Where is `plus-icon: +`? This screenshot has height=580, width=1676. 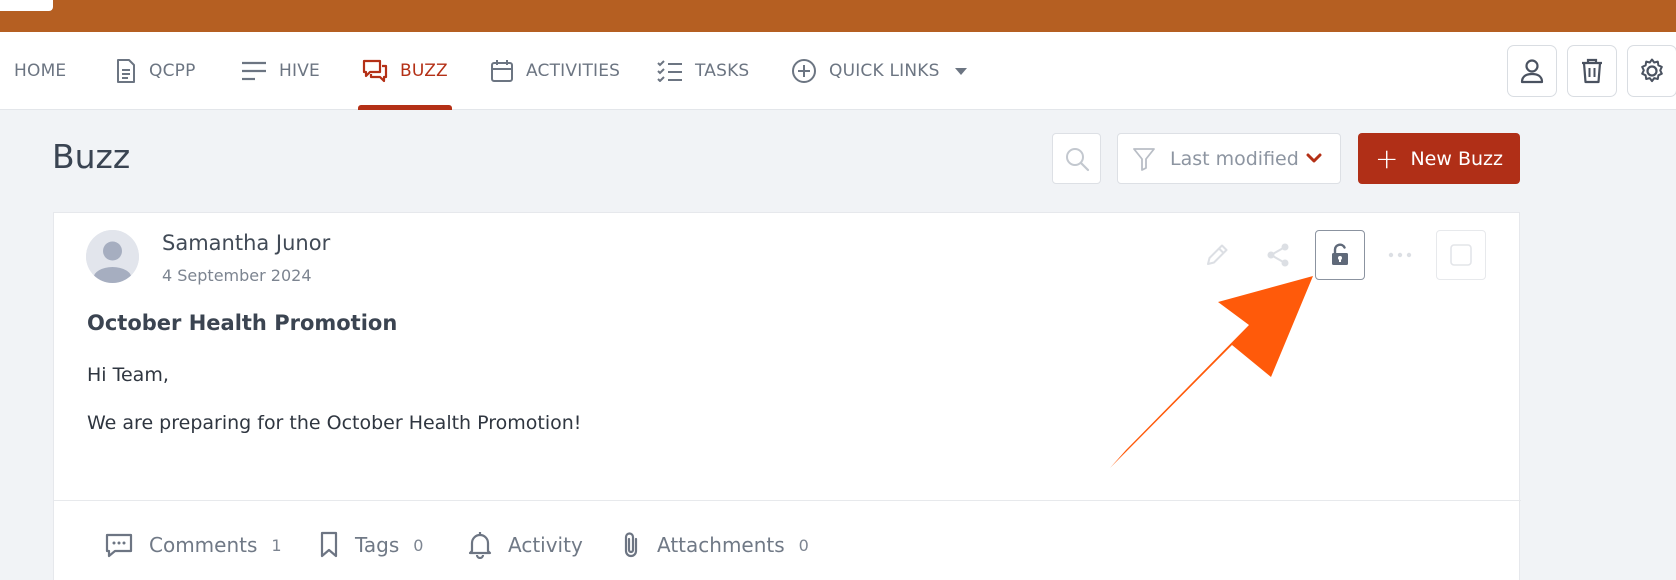
plus-icon: + is located at coordinates (1387, 158).